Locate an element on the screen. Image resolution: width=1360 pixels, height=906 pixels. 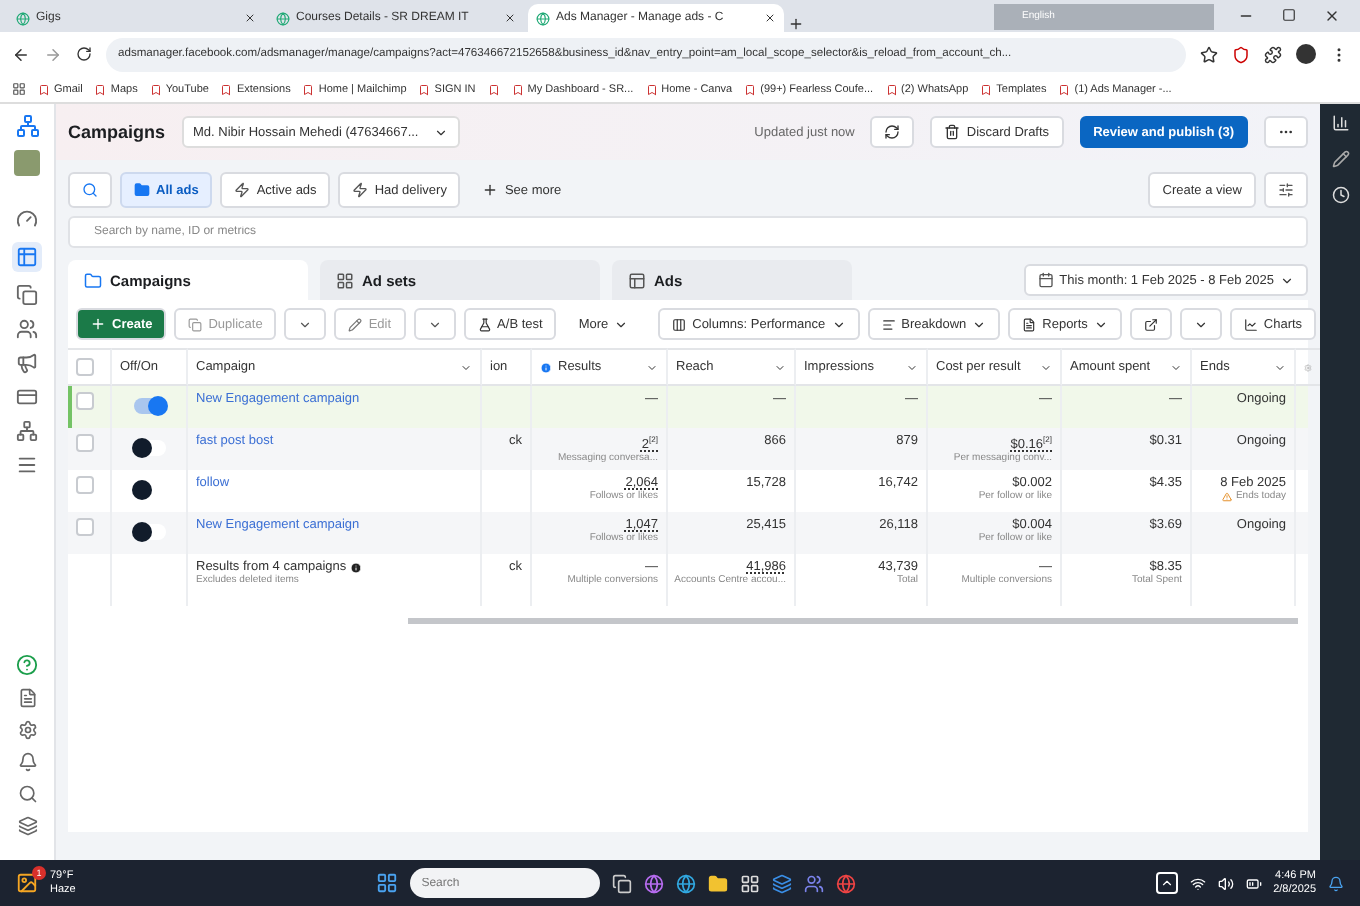
card-icon is located at coordinates (27, 397).